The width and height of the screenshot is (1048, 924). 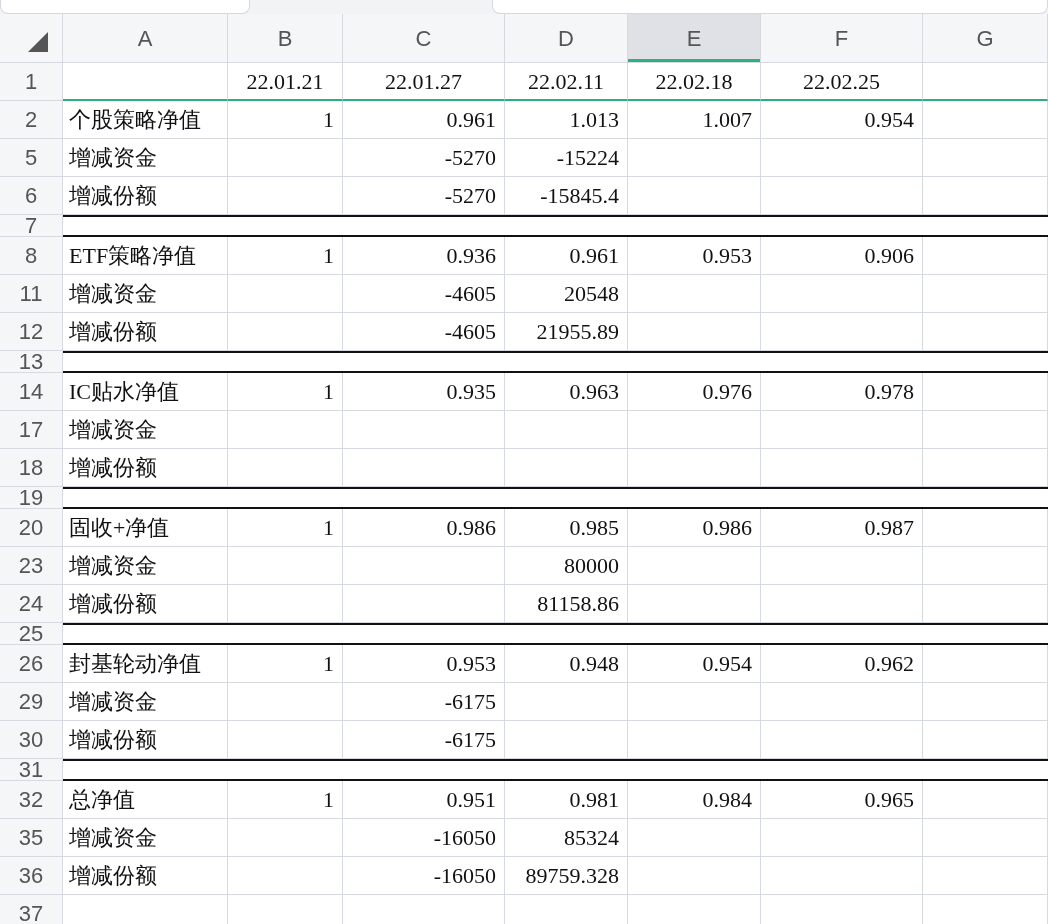 What do you see at coordinates (31, 120) in the screenshot?
I see `row-header: 2` at bounding box center [31, 120].